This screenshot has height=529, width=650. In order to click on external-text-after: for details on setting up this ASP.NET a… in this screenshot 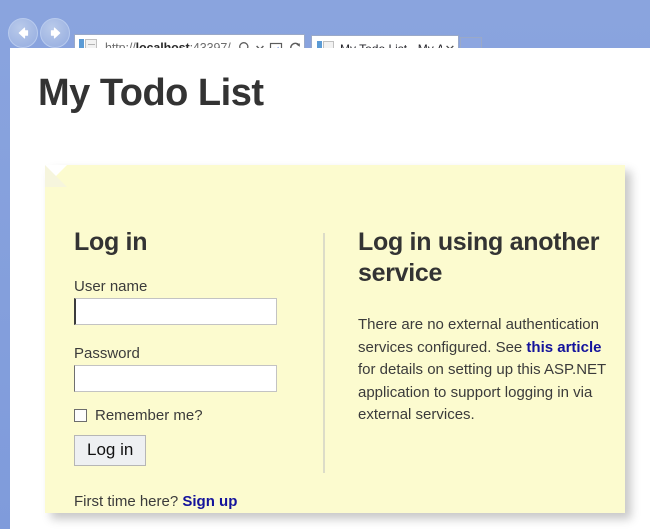, I will do `click(482, 392)`.